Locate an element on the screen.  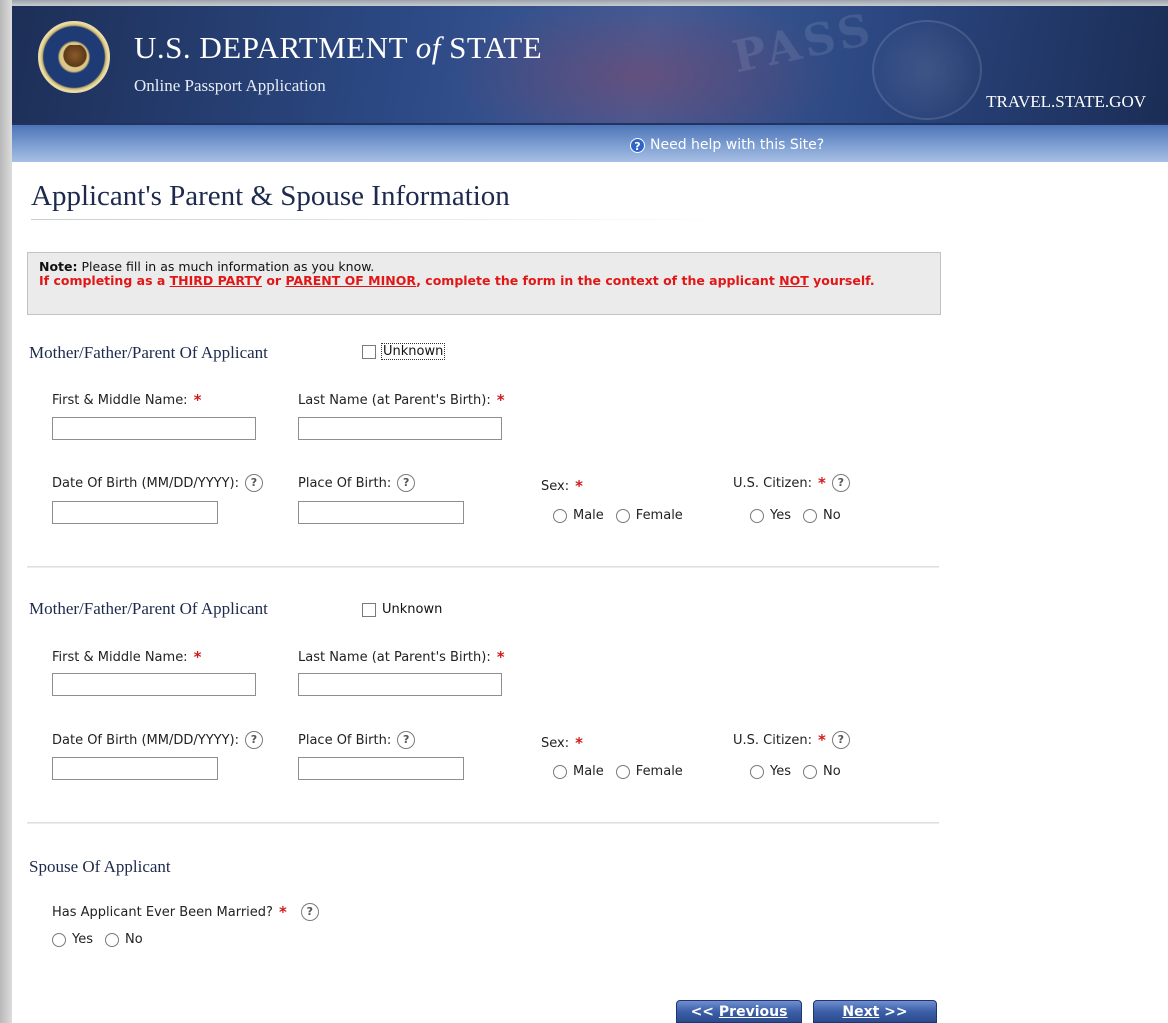
parent1-citizen-text: U.S. Citizen: is located at coordinates (773, 483).